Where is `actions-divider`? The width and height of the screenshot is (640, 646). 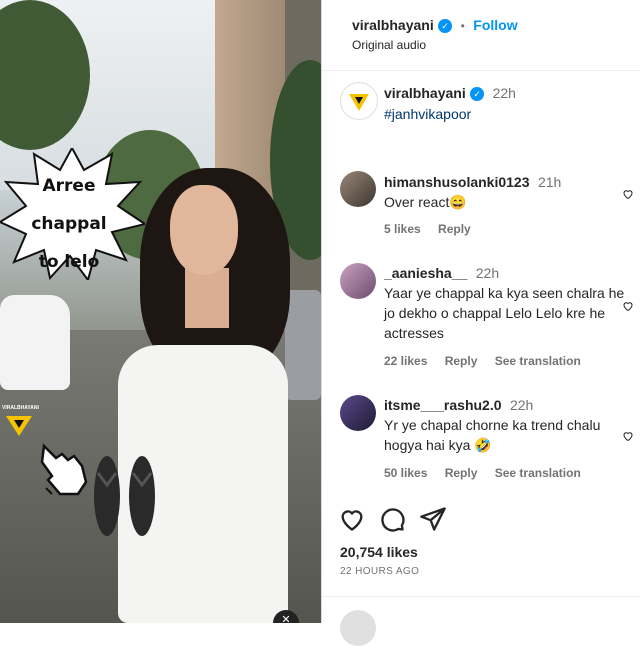
actions-divider is located at coordinates (481, 596).